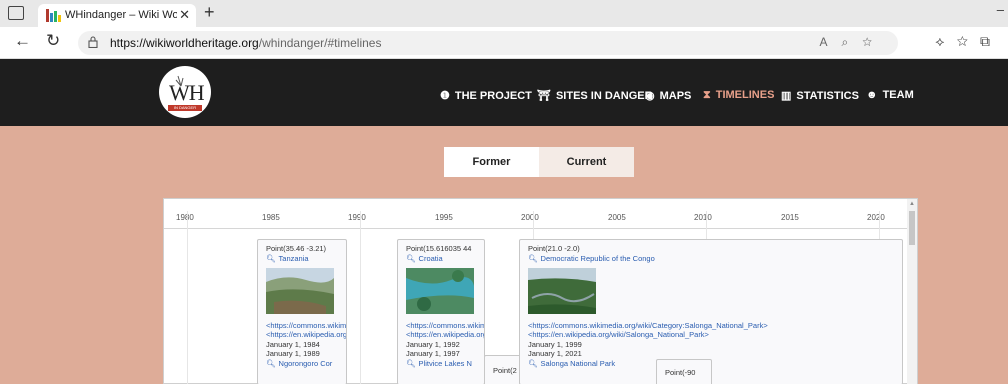 This screenshot has width=1008, height=384. I want to click on tab-title: WHindanger – Wiki World Herita, so click(121, 15).